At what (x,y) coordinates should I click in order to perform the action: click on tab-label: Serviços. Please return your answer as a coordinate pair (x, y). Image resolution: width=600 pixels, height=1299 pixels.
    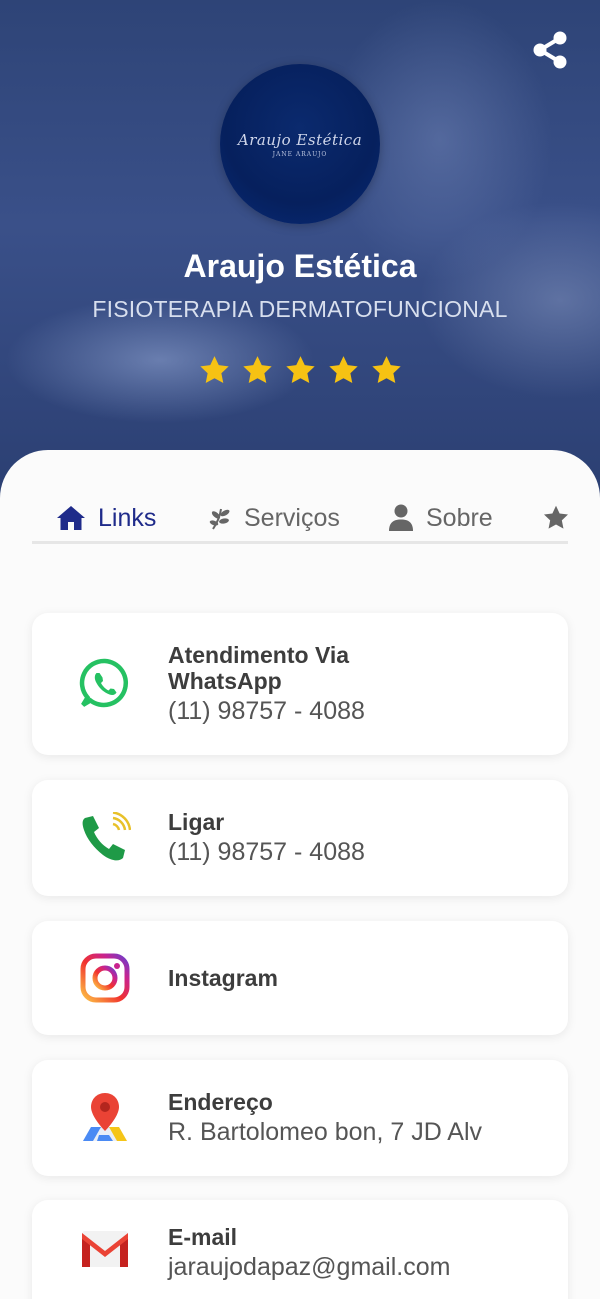
    Looking at the image, I should click on (292, 517).